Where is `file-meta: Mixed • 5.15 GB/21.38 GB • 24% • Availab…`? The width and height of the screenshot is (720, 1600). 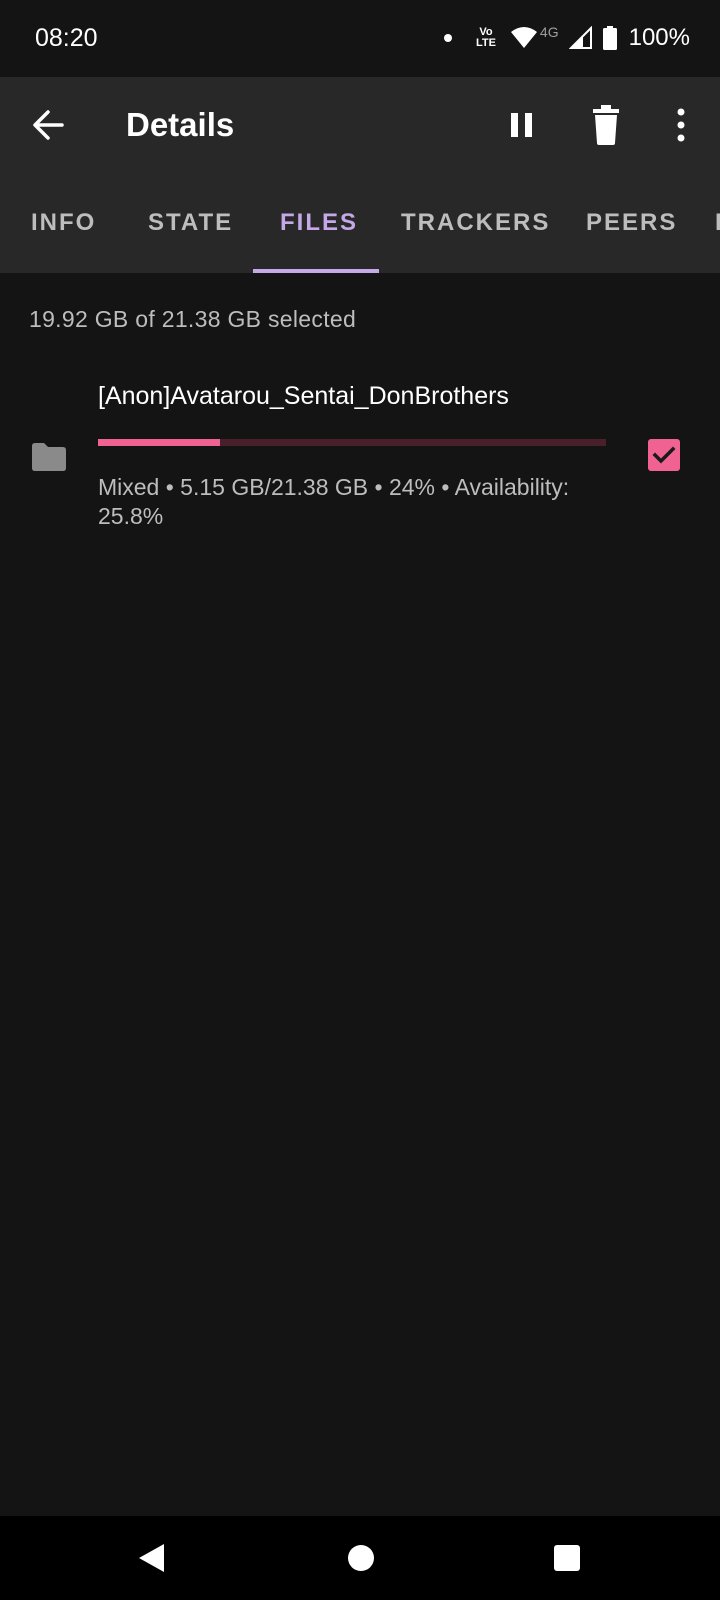
file-meta: Mixed • 5.15 GB/21.38 GB • 24% • Availab… is located at coordinates (334, 501).